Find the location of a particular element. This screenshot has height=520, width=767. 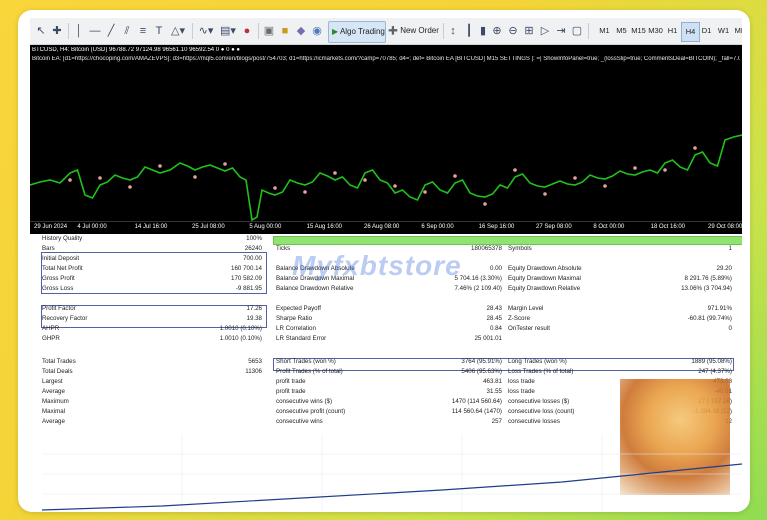

trendline-icon: ╱ is located at coordinates (111, 31).